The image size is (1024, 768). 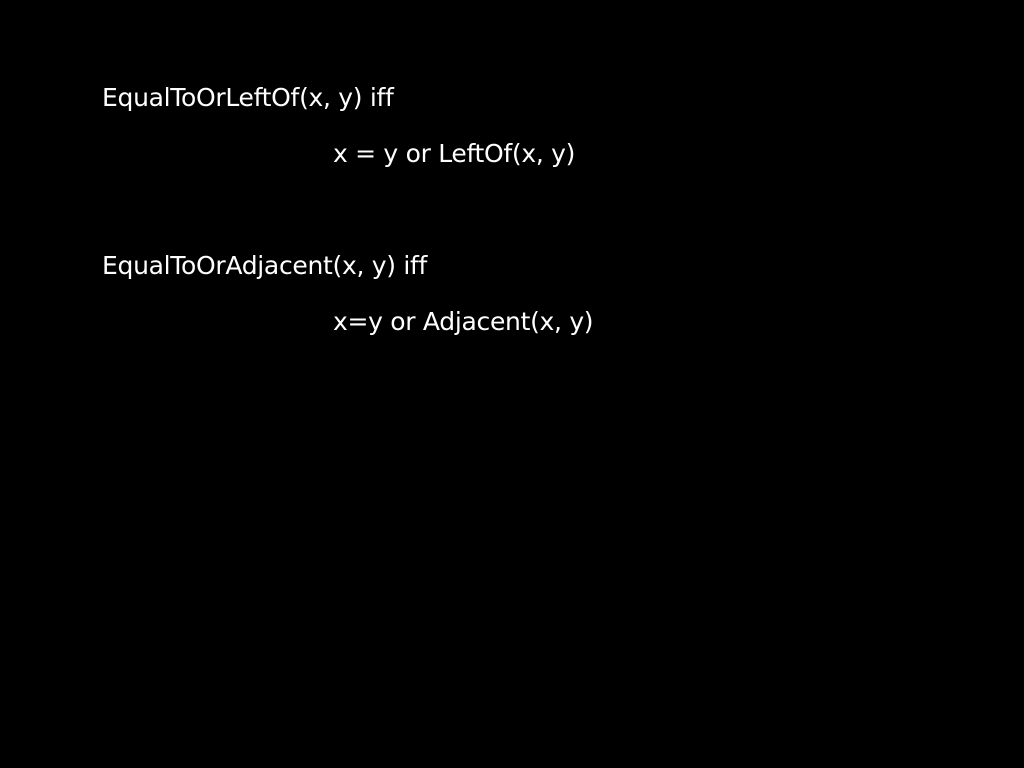 I want to click on definition-equal-to-or-left-of-head: EqualToOrLeftOf(x, y) iff, so click(x=248, y=97).